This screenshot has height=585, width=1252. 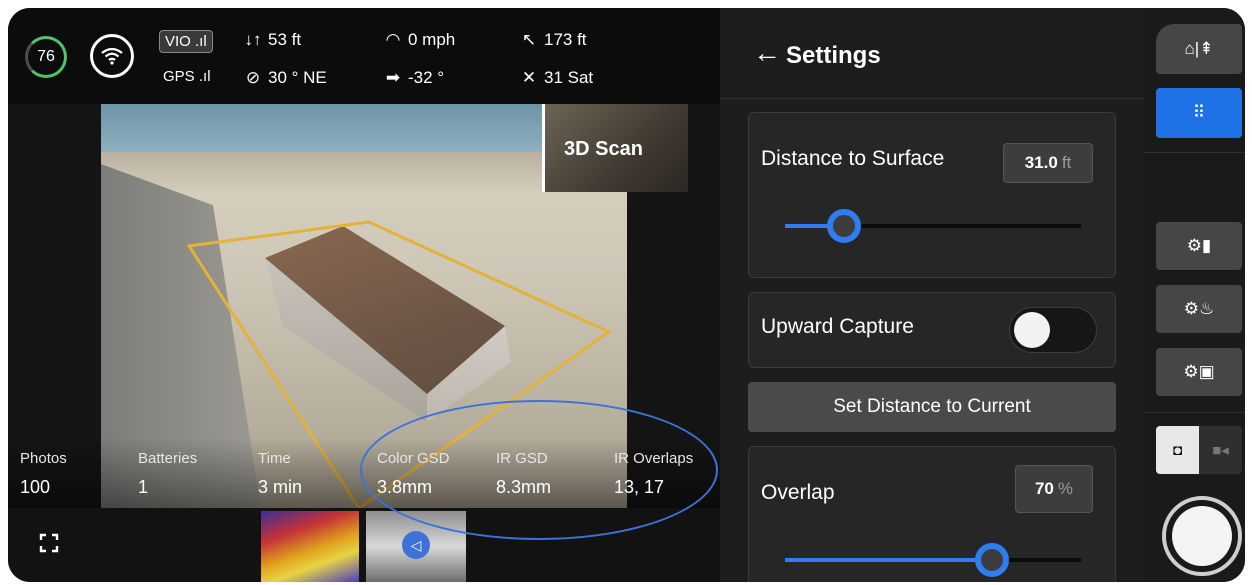 What do you see at coordinates (932, 330) in the screenshot?
I see `upward-capture-card: Upward Capture` at bounding box center [932, 330].